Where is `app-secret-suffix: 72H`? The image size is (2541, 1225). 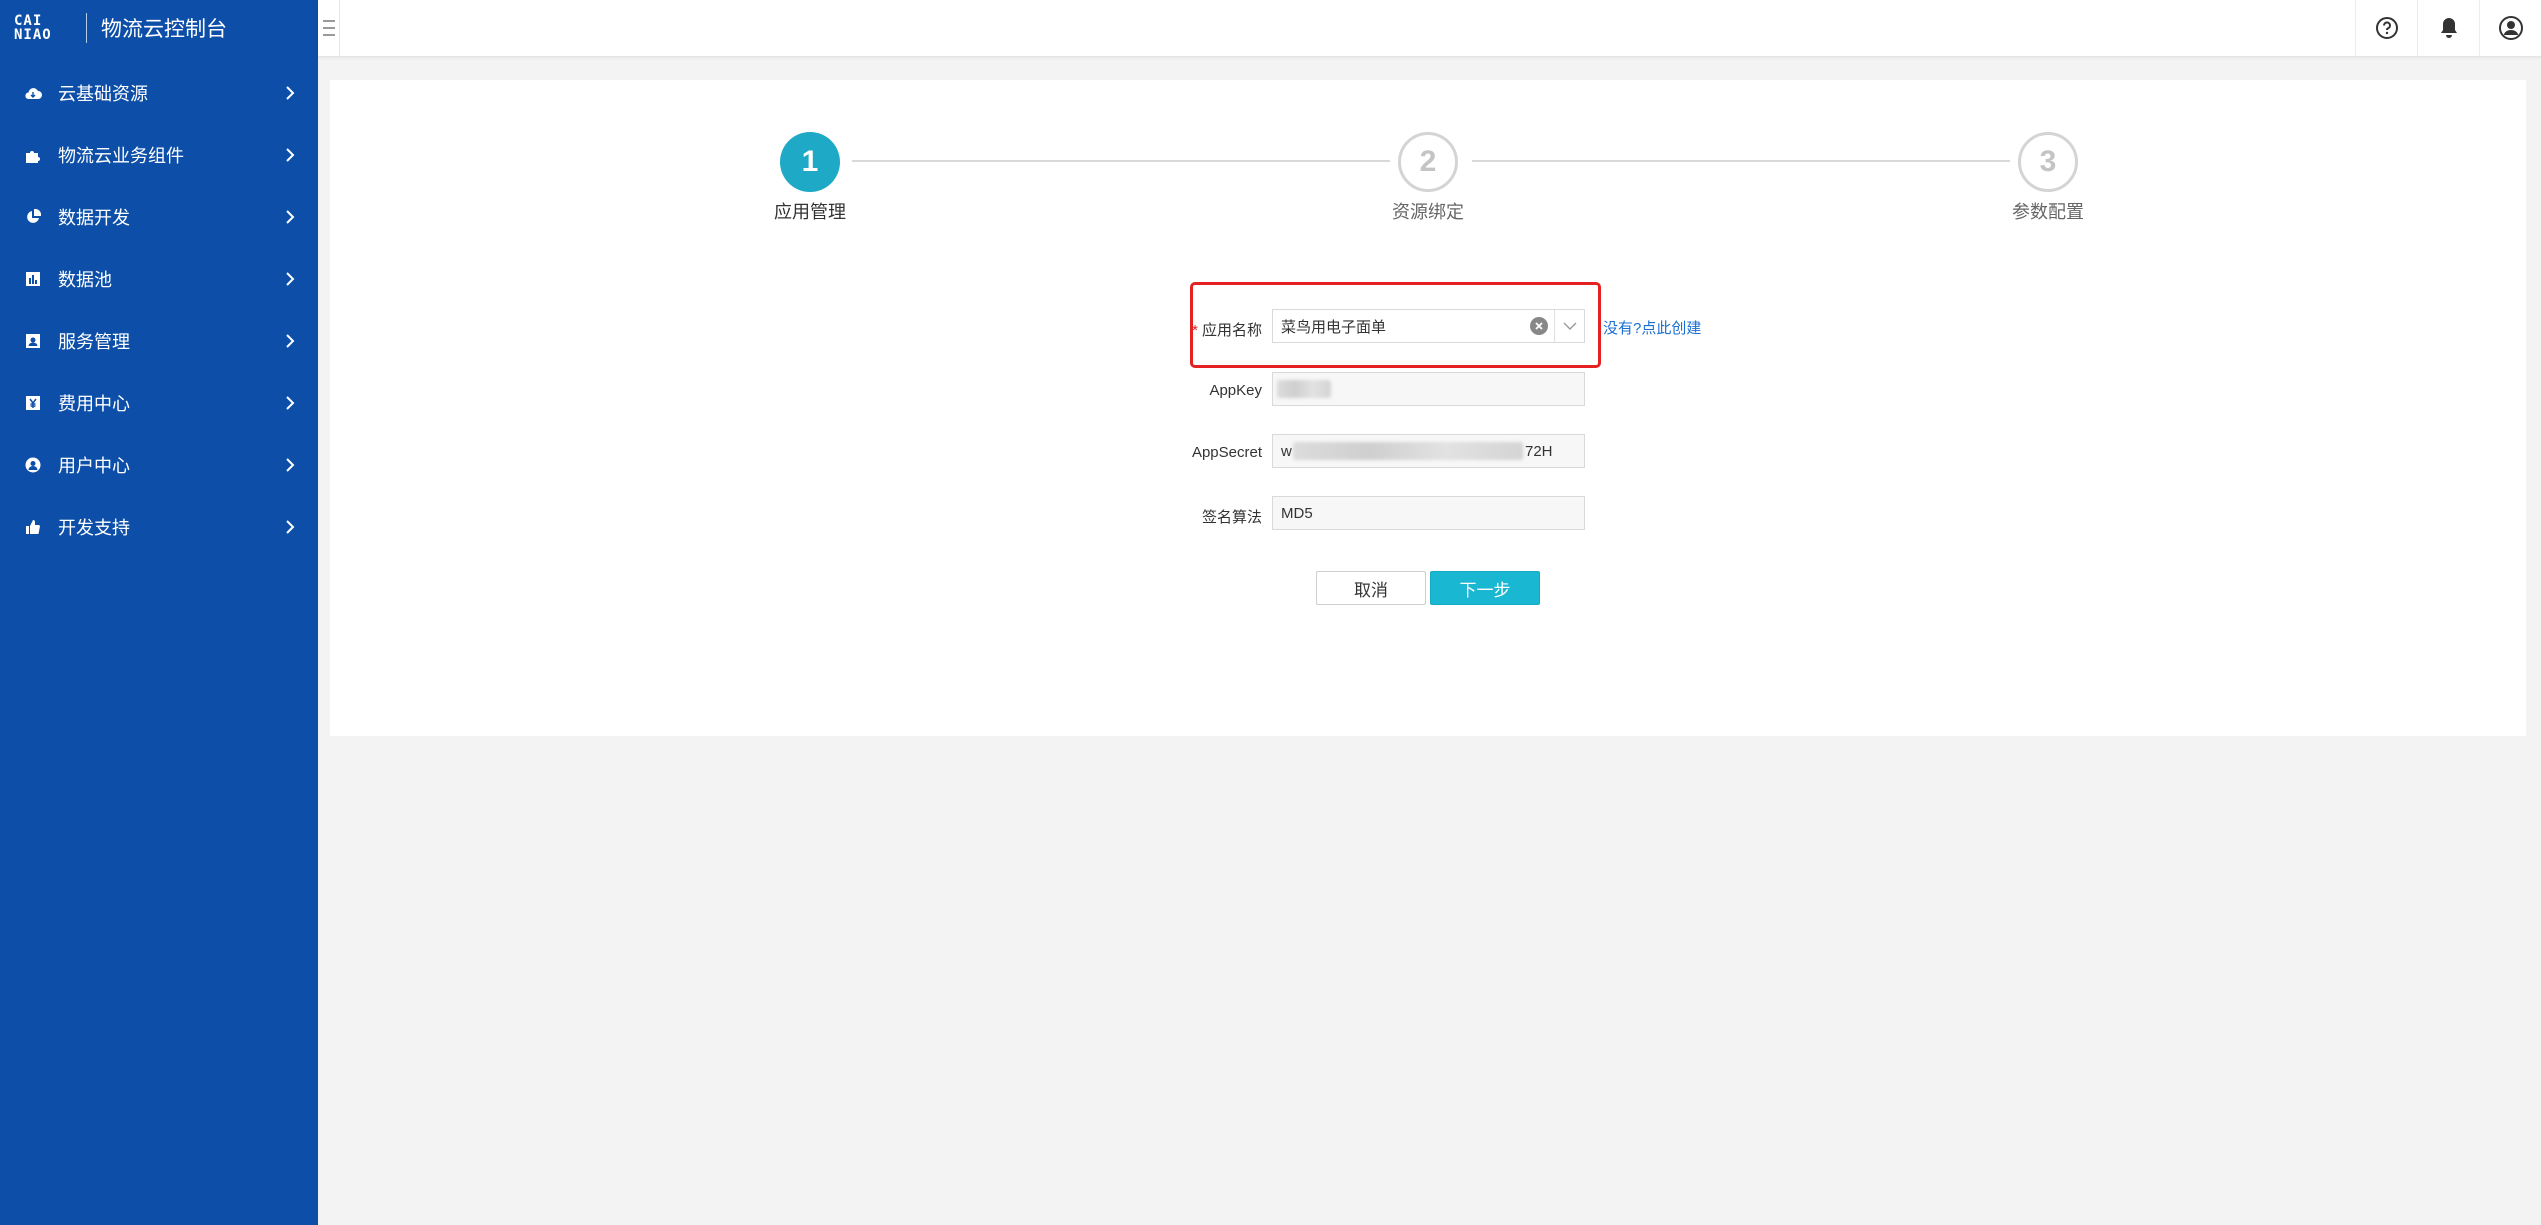
app-secret-suffix: 72H is located at coordinates (1539, 451).